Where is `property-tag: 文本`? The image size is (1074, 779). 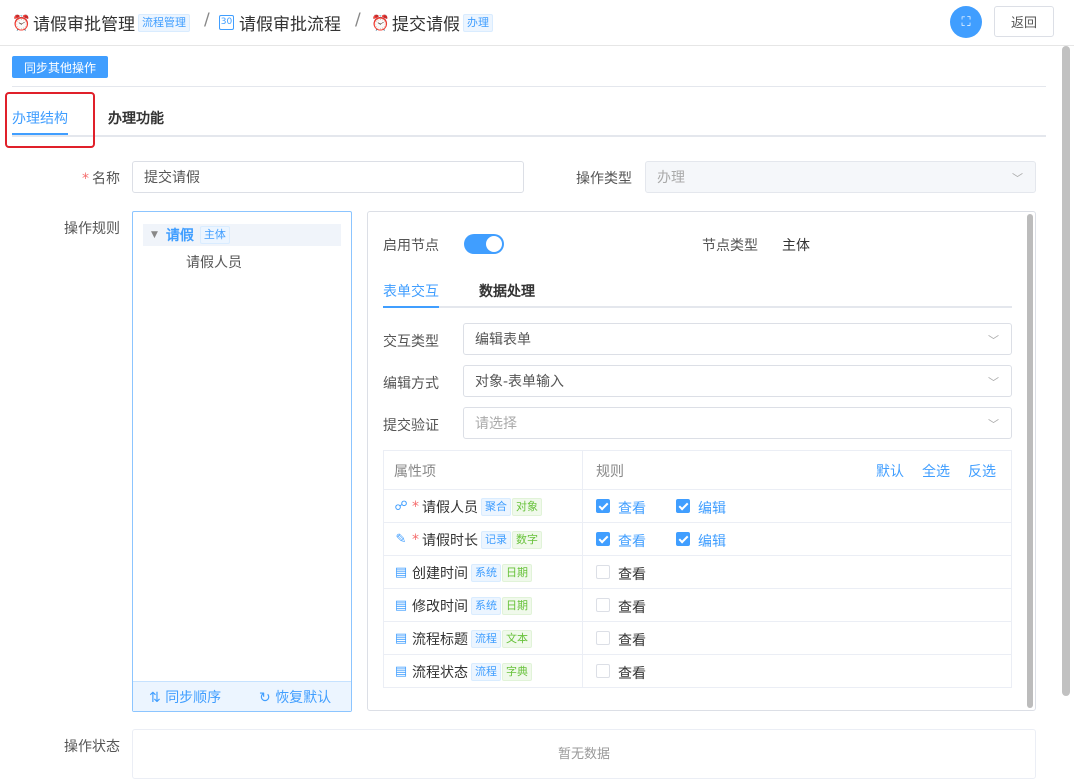 property-tag: 文本 is located at coordinates (517, 638).